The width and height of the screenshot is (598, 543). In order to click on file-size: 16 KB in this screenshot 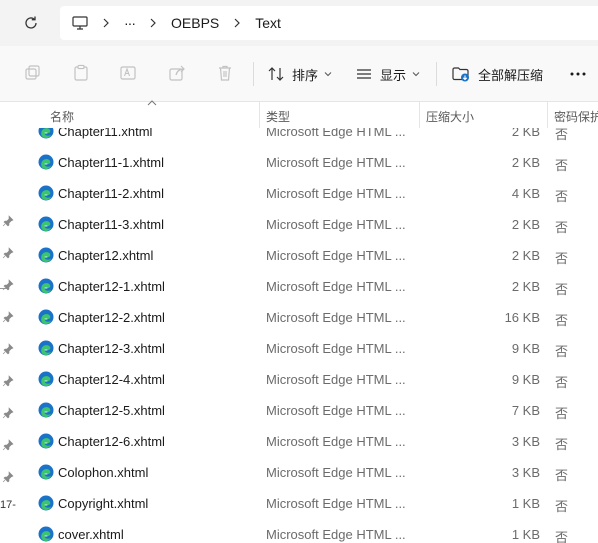, I will do `click(522, 317)`.